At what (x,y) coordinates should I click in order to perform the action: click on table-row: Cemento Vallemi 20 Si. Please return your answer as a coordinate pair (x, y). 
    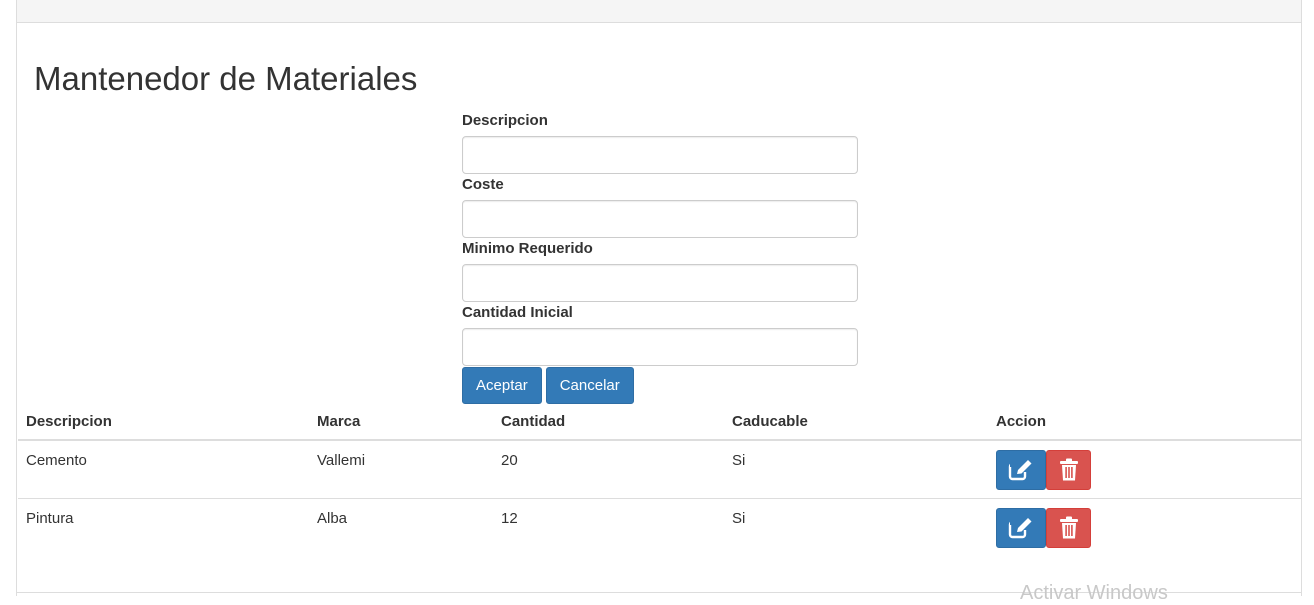
    Looking at the image, I should click on (660, 469).